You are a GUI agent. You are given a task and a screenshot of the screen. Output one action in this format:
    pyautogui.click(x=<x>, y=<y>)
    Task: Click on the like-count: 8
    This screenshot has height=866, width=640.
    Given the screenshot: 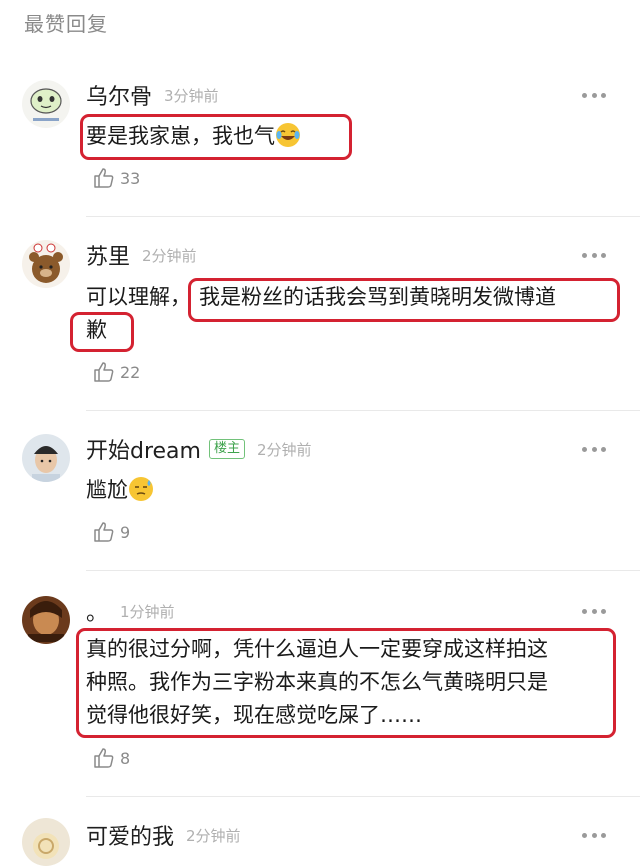 What is the action you would take?
    pyautogui.click(x=125, y=758)
    